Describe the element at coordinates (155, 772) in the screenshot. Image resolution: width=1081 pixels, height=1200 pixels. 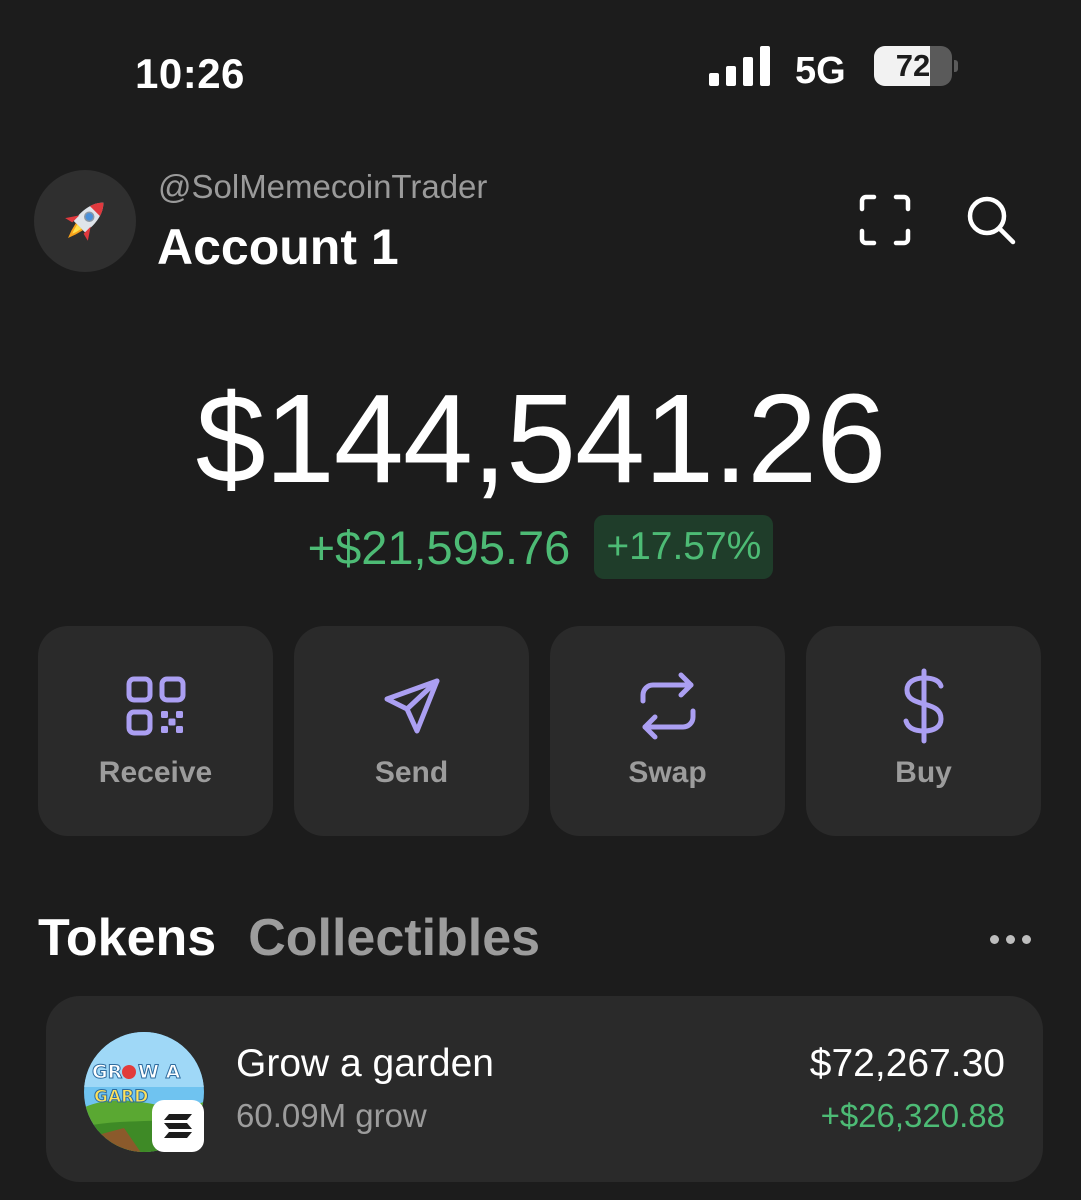
I see `receive-label: Receive` at that location.